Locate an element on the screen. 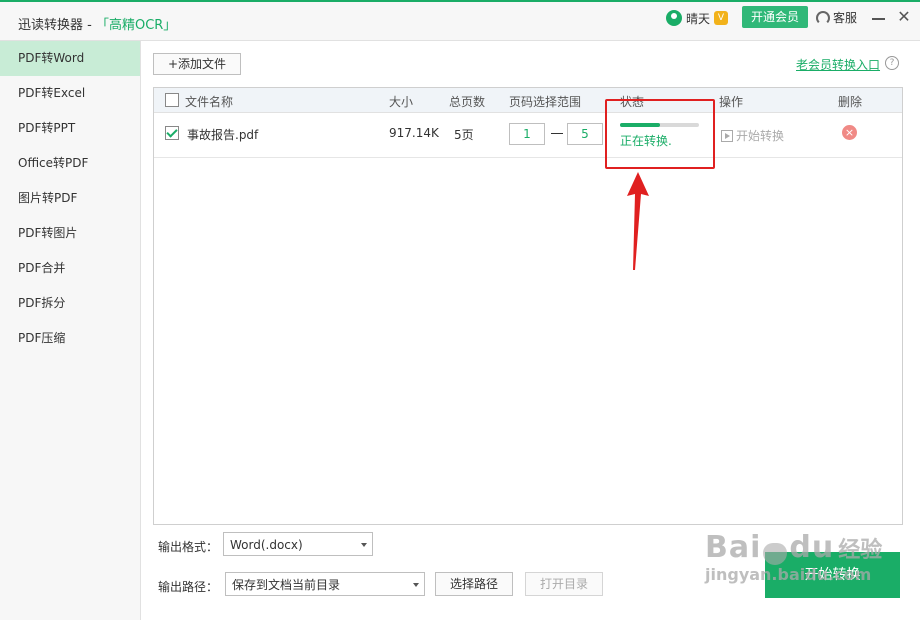 The image size is (920, 620). app-title-text: 迅读转换器 - is located at coordinates (57, 25).